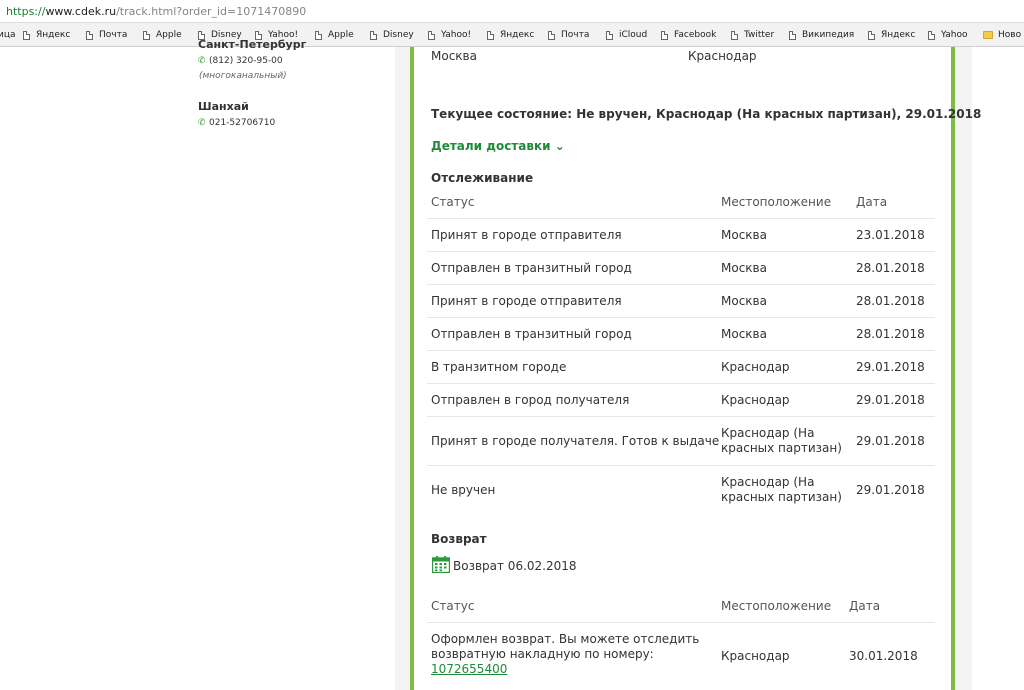 This screenshot has width=1024, height=690. Describe the element at coordinates (499, 367) in the screenshot. I see `tracking-row-status: В транзитном городе` at that location.